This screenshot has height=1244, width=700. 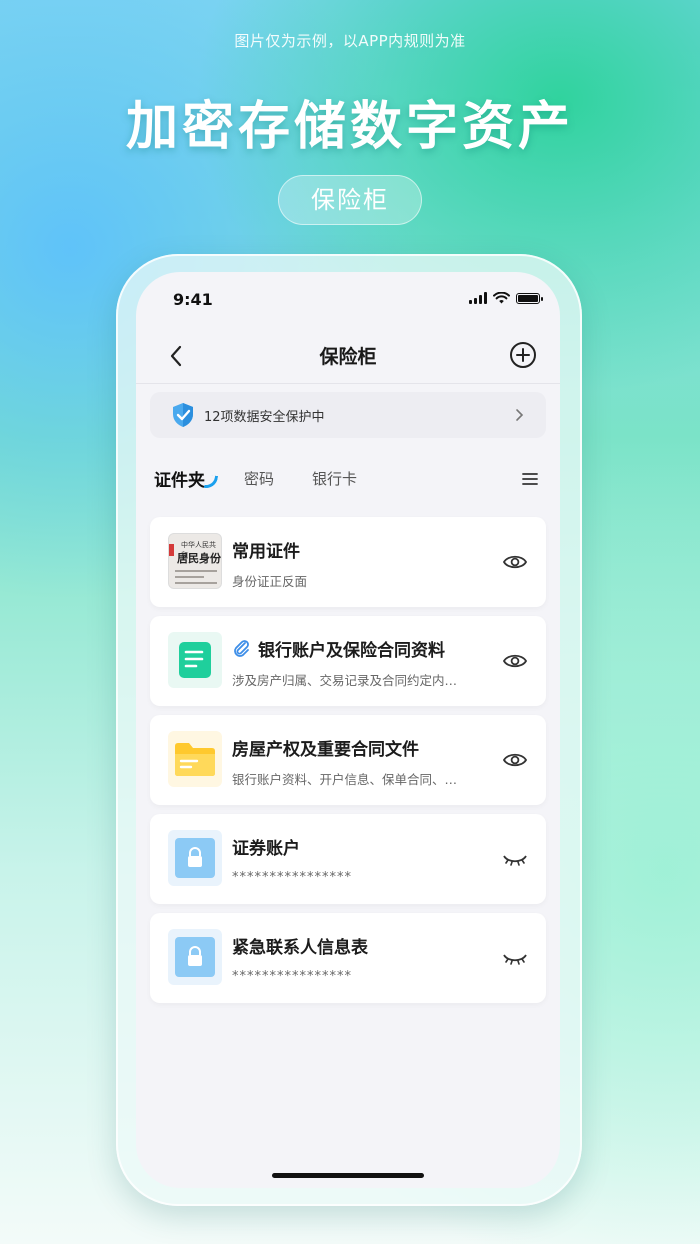 What do you see at coordinates (349, 127) in the screenshot?
I see `promo-headline: 加密存储数字资产` at bounding box center [349, 127].